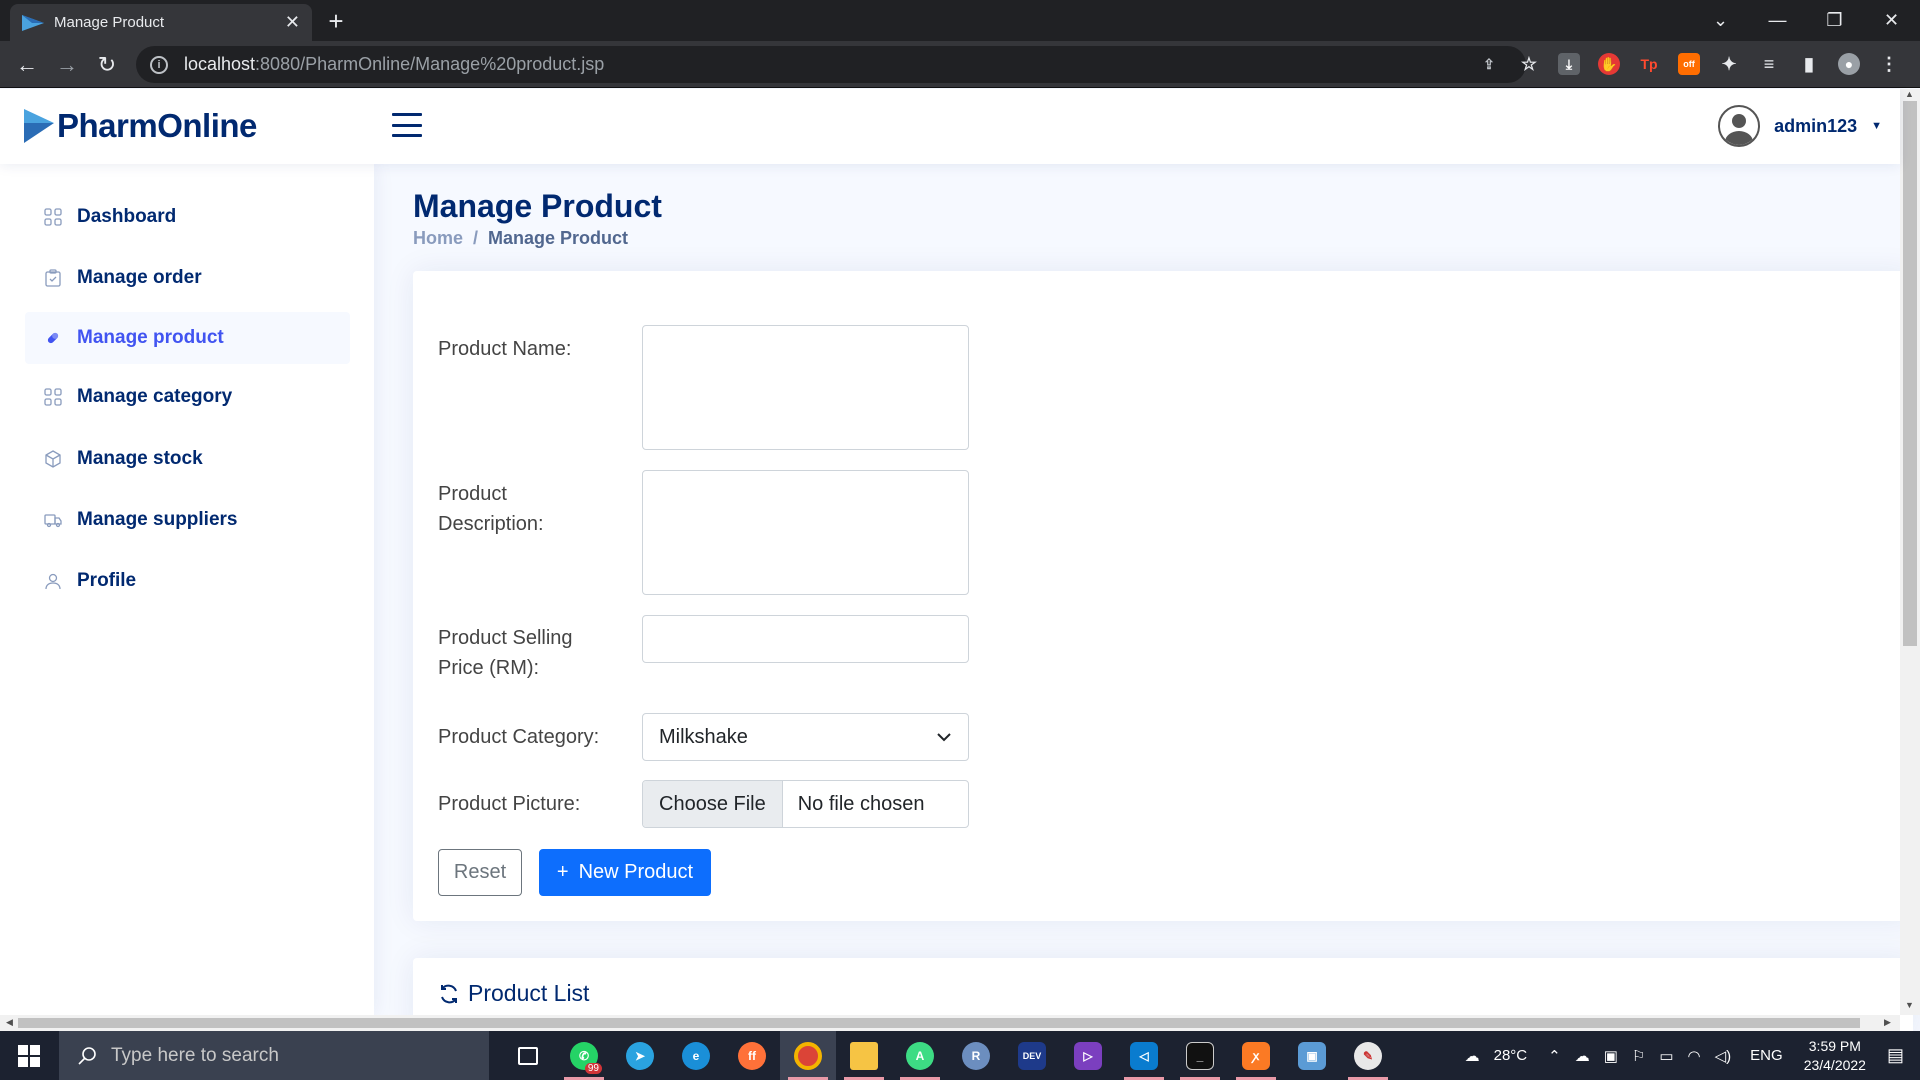 Image resolution: width=1920 pixels, height=1080 pixels. What do you see at coordinates (449, 994) in the screenshot?
I see `refresh-icon` at bounding box center [449, 994].